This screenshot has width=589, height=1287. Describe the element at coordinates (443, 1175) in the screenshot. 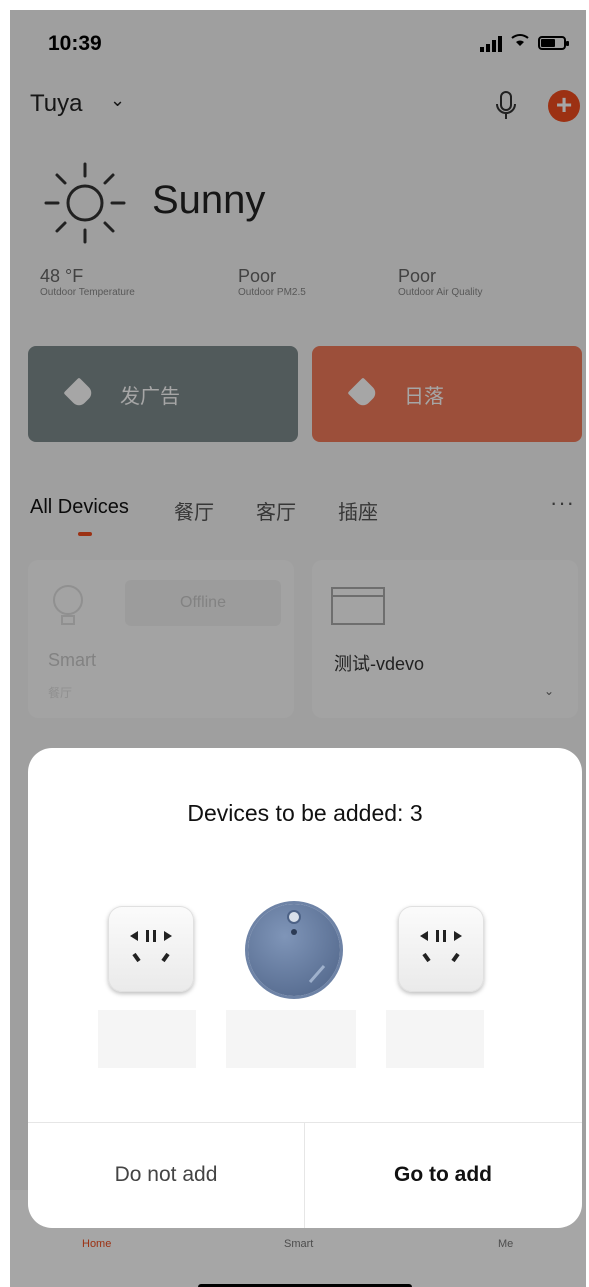

I see `go-to-add-button: Go to add` at that location.